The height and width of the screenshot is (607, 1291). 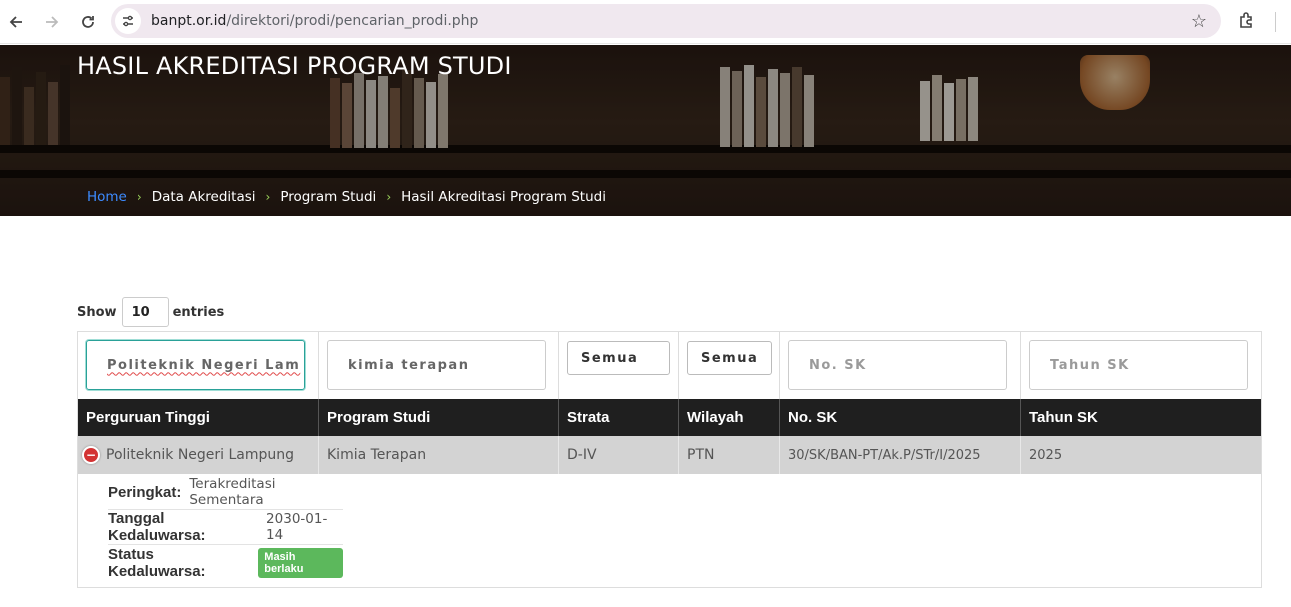 I want to click on perguruan-tinggi-filter-input: Politeknik Negeri Lam, so click(x=195, y=365).